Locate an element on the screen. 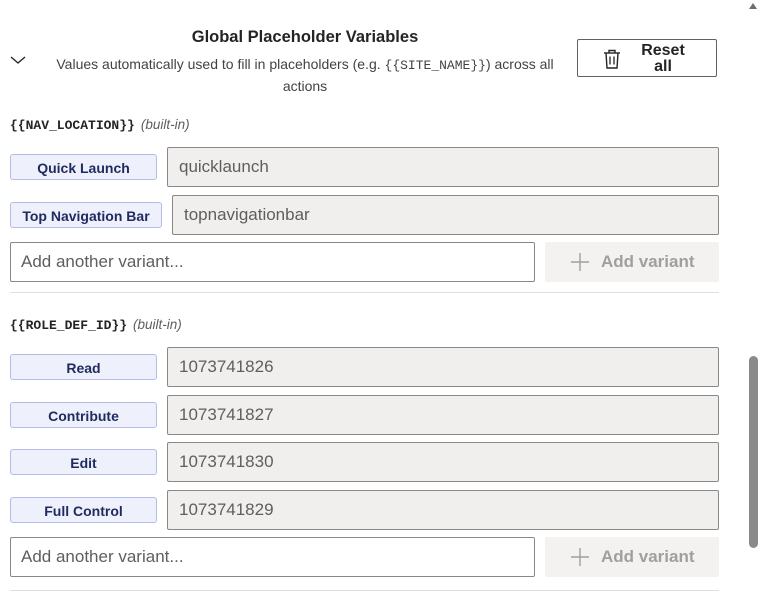 This screenshot has width=761, height=595. vertical-scrollbar is located at coordinates (753, 297).